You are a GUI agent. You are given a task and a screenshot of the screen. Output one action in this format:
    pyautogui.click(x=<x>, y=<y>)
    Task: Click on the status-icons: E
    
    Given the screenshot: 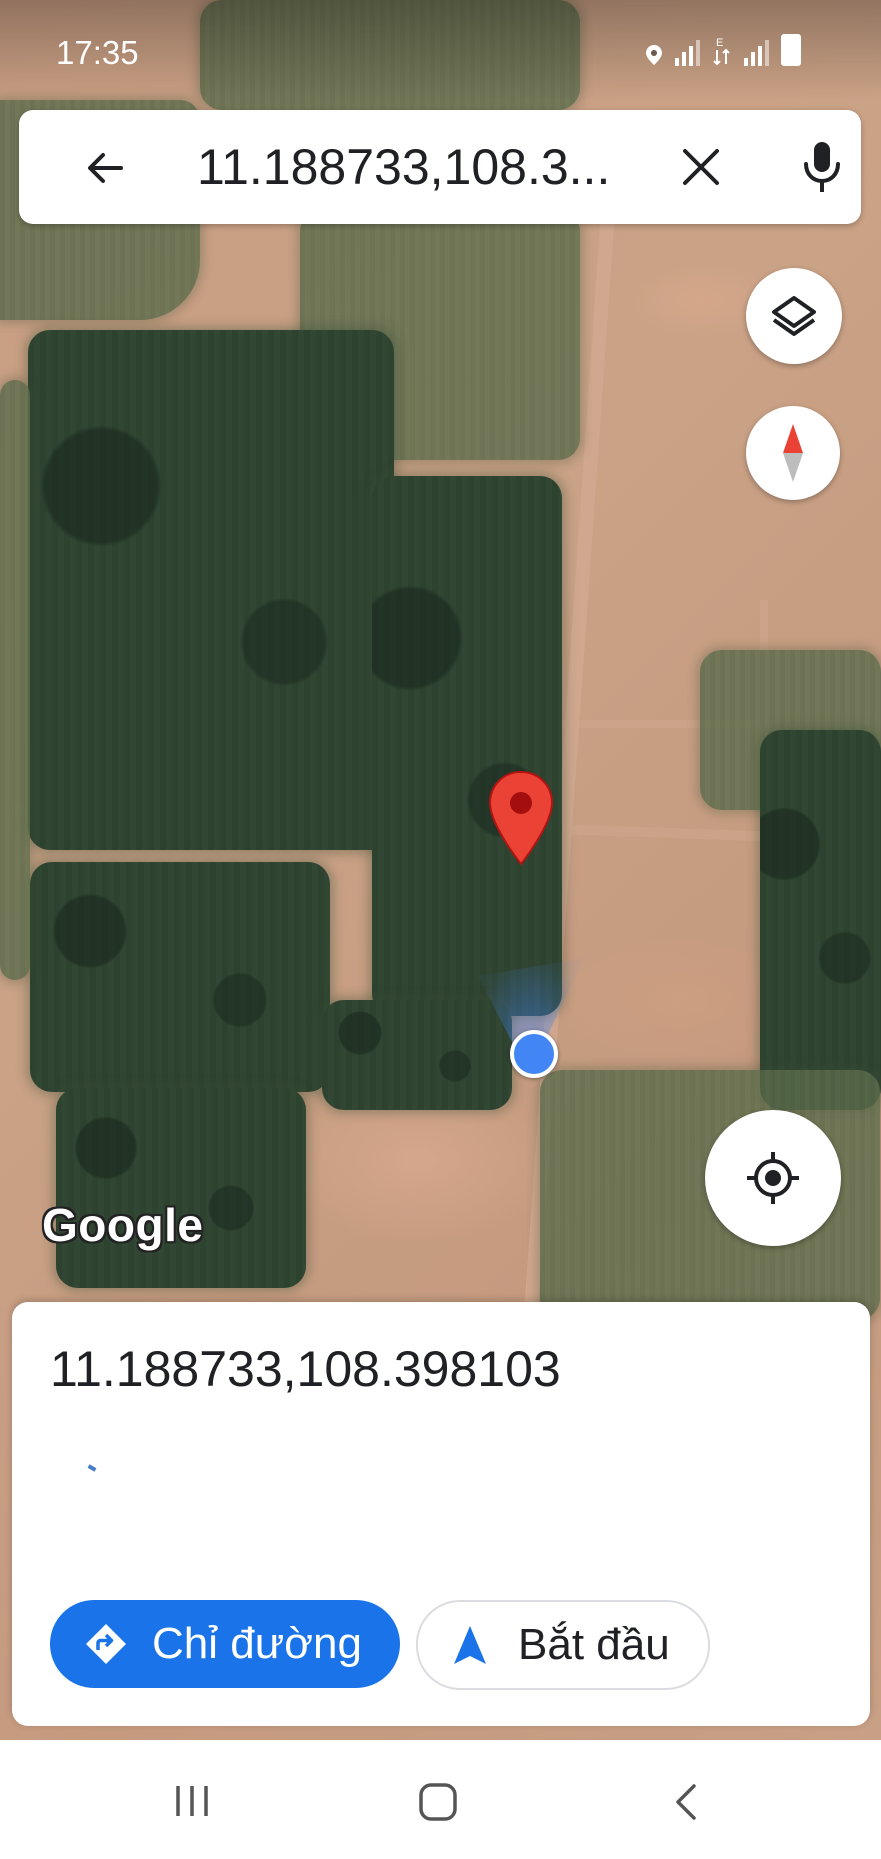 What is the action you would take?
    pyautogui.click(x=723, y=50)
    